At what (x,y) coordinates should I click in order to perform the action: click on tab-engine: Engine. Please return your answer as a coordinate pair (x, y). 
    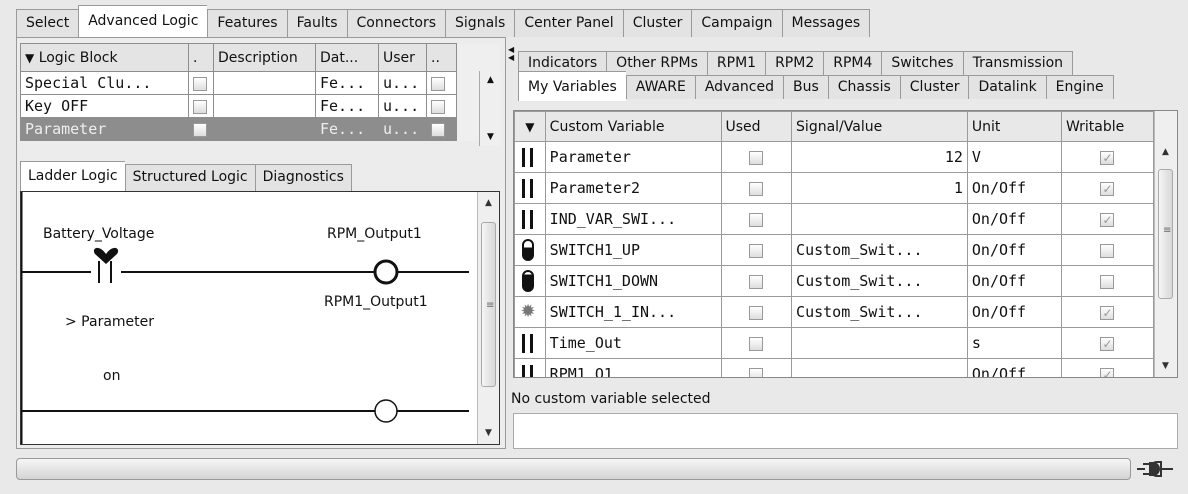
    Looking at the image, I should click on (1079, 87).